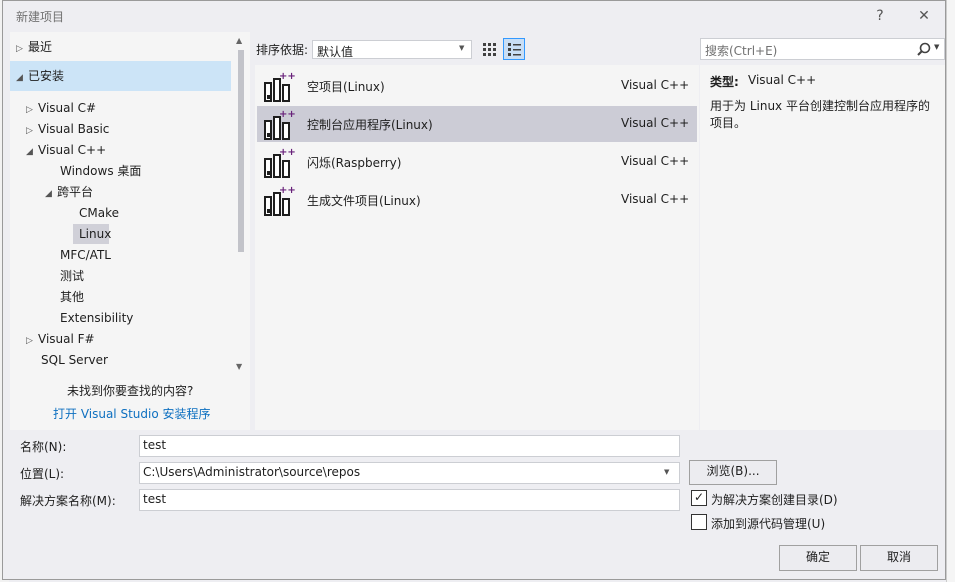 This screenshot has height=582, width=955. I want to click on create-directory-checkbox: ✓, so click(699, 498).